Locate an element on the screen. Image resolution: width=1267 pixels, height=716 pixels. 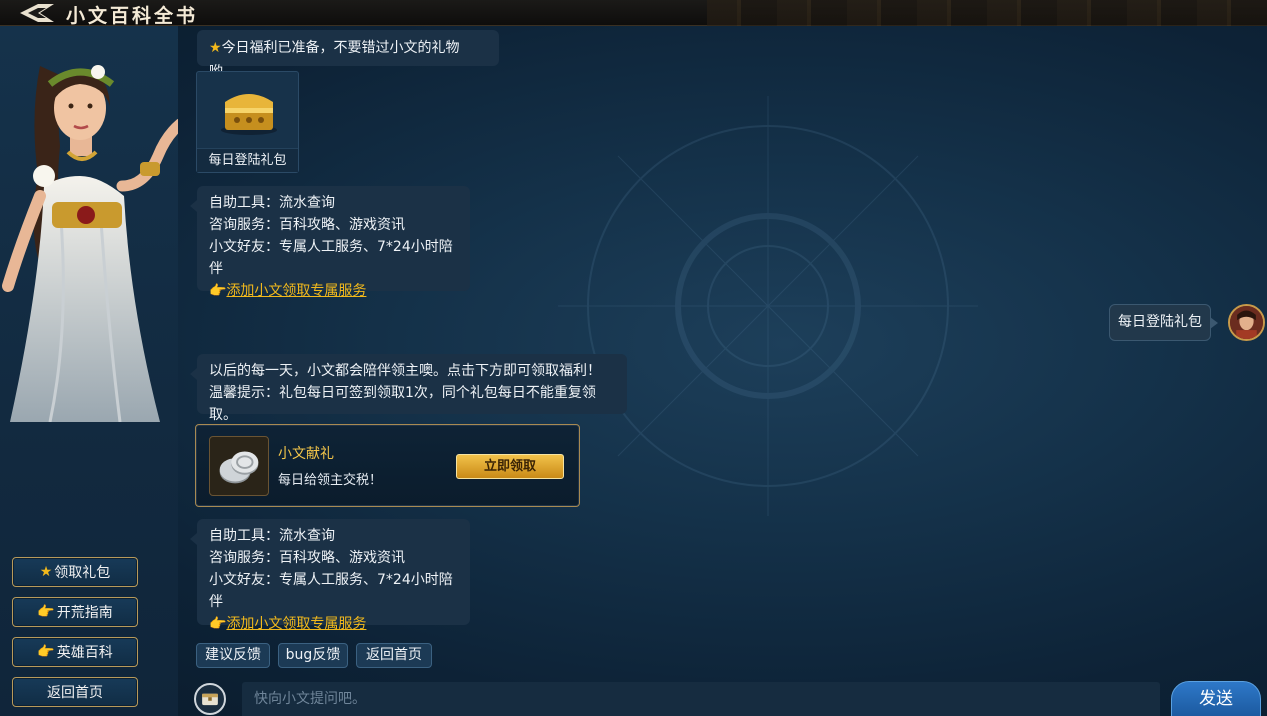
beginner-guide-sidebar-button: 👉 开荒指南 is located at coordinates (75, 612).